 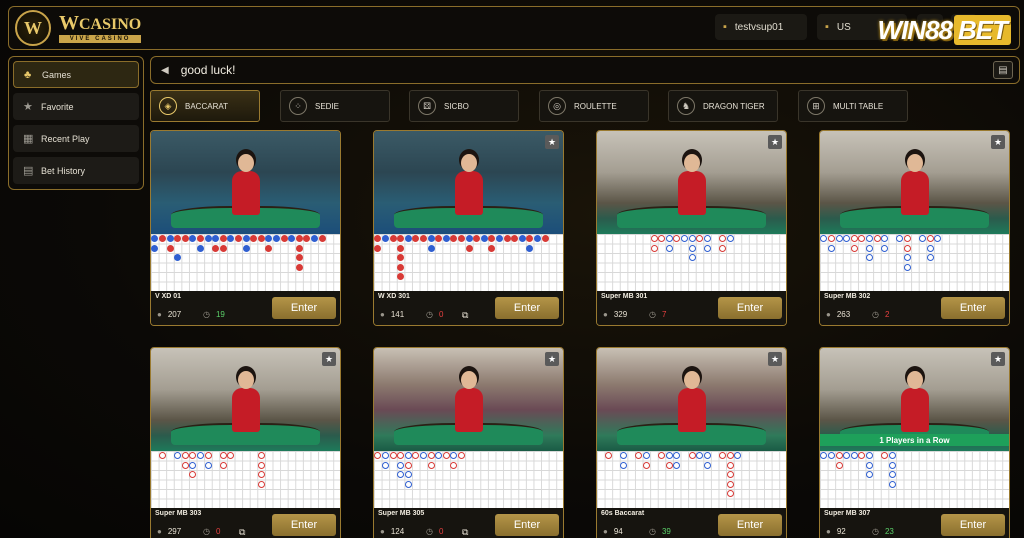 I want to click on table-card: ★ Super MB 305 ● 124 ◷ 0 ⧉ Enter, so click(x=468, y=442).